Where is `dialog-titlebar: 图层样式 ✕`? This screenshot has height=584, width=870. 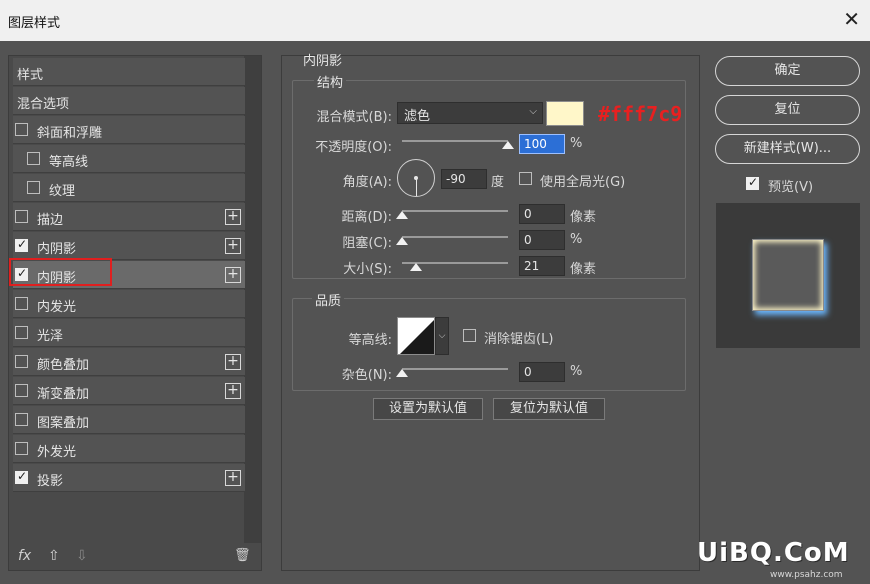
dialog-titlebar: 图层样式 ✕ is located at coordinates (435, 20).